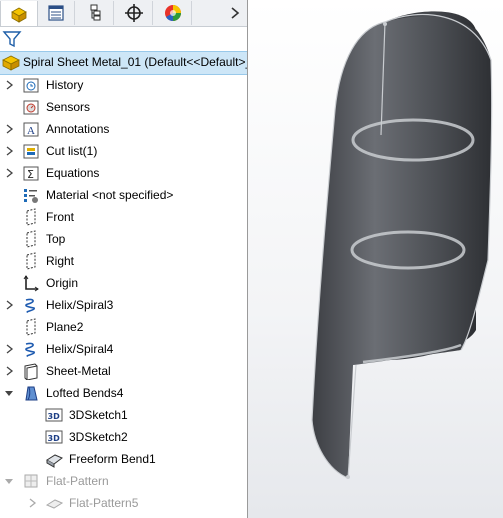 This screenshot has width=503, height=518. I want to click on tree-item-label: Helix/Spiral3, so click(80, 305).